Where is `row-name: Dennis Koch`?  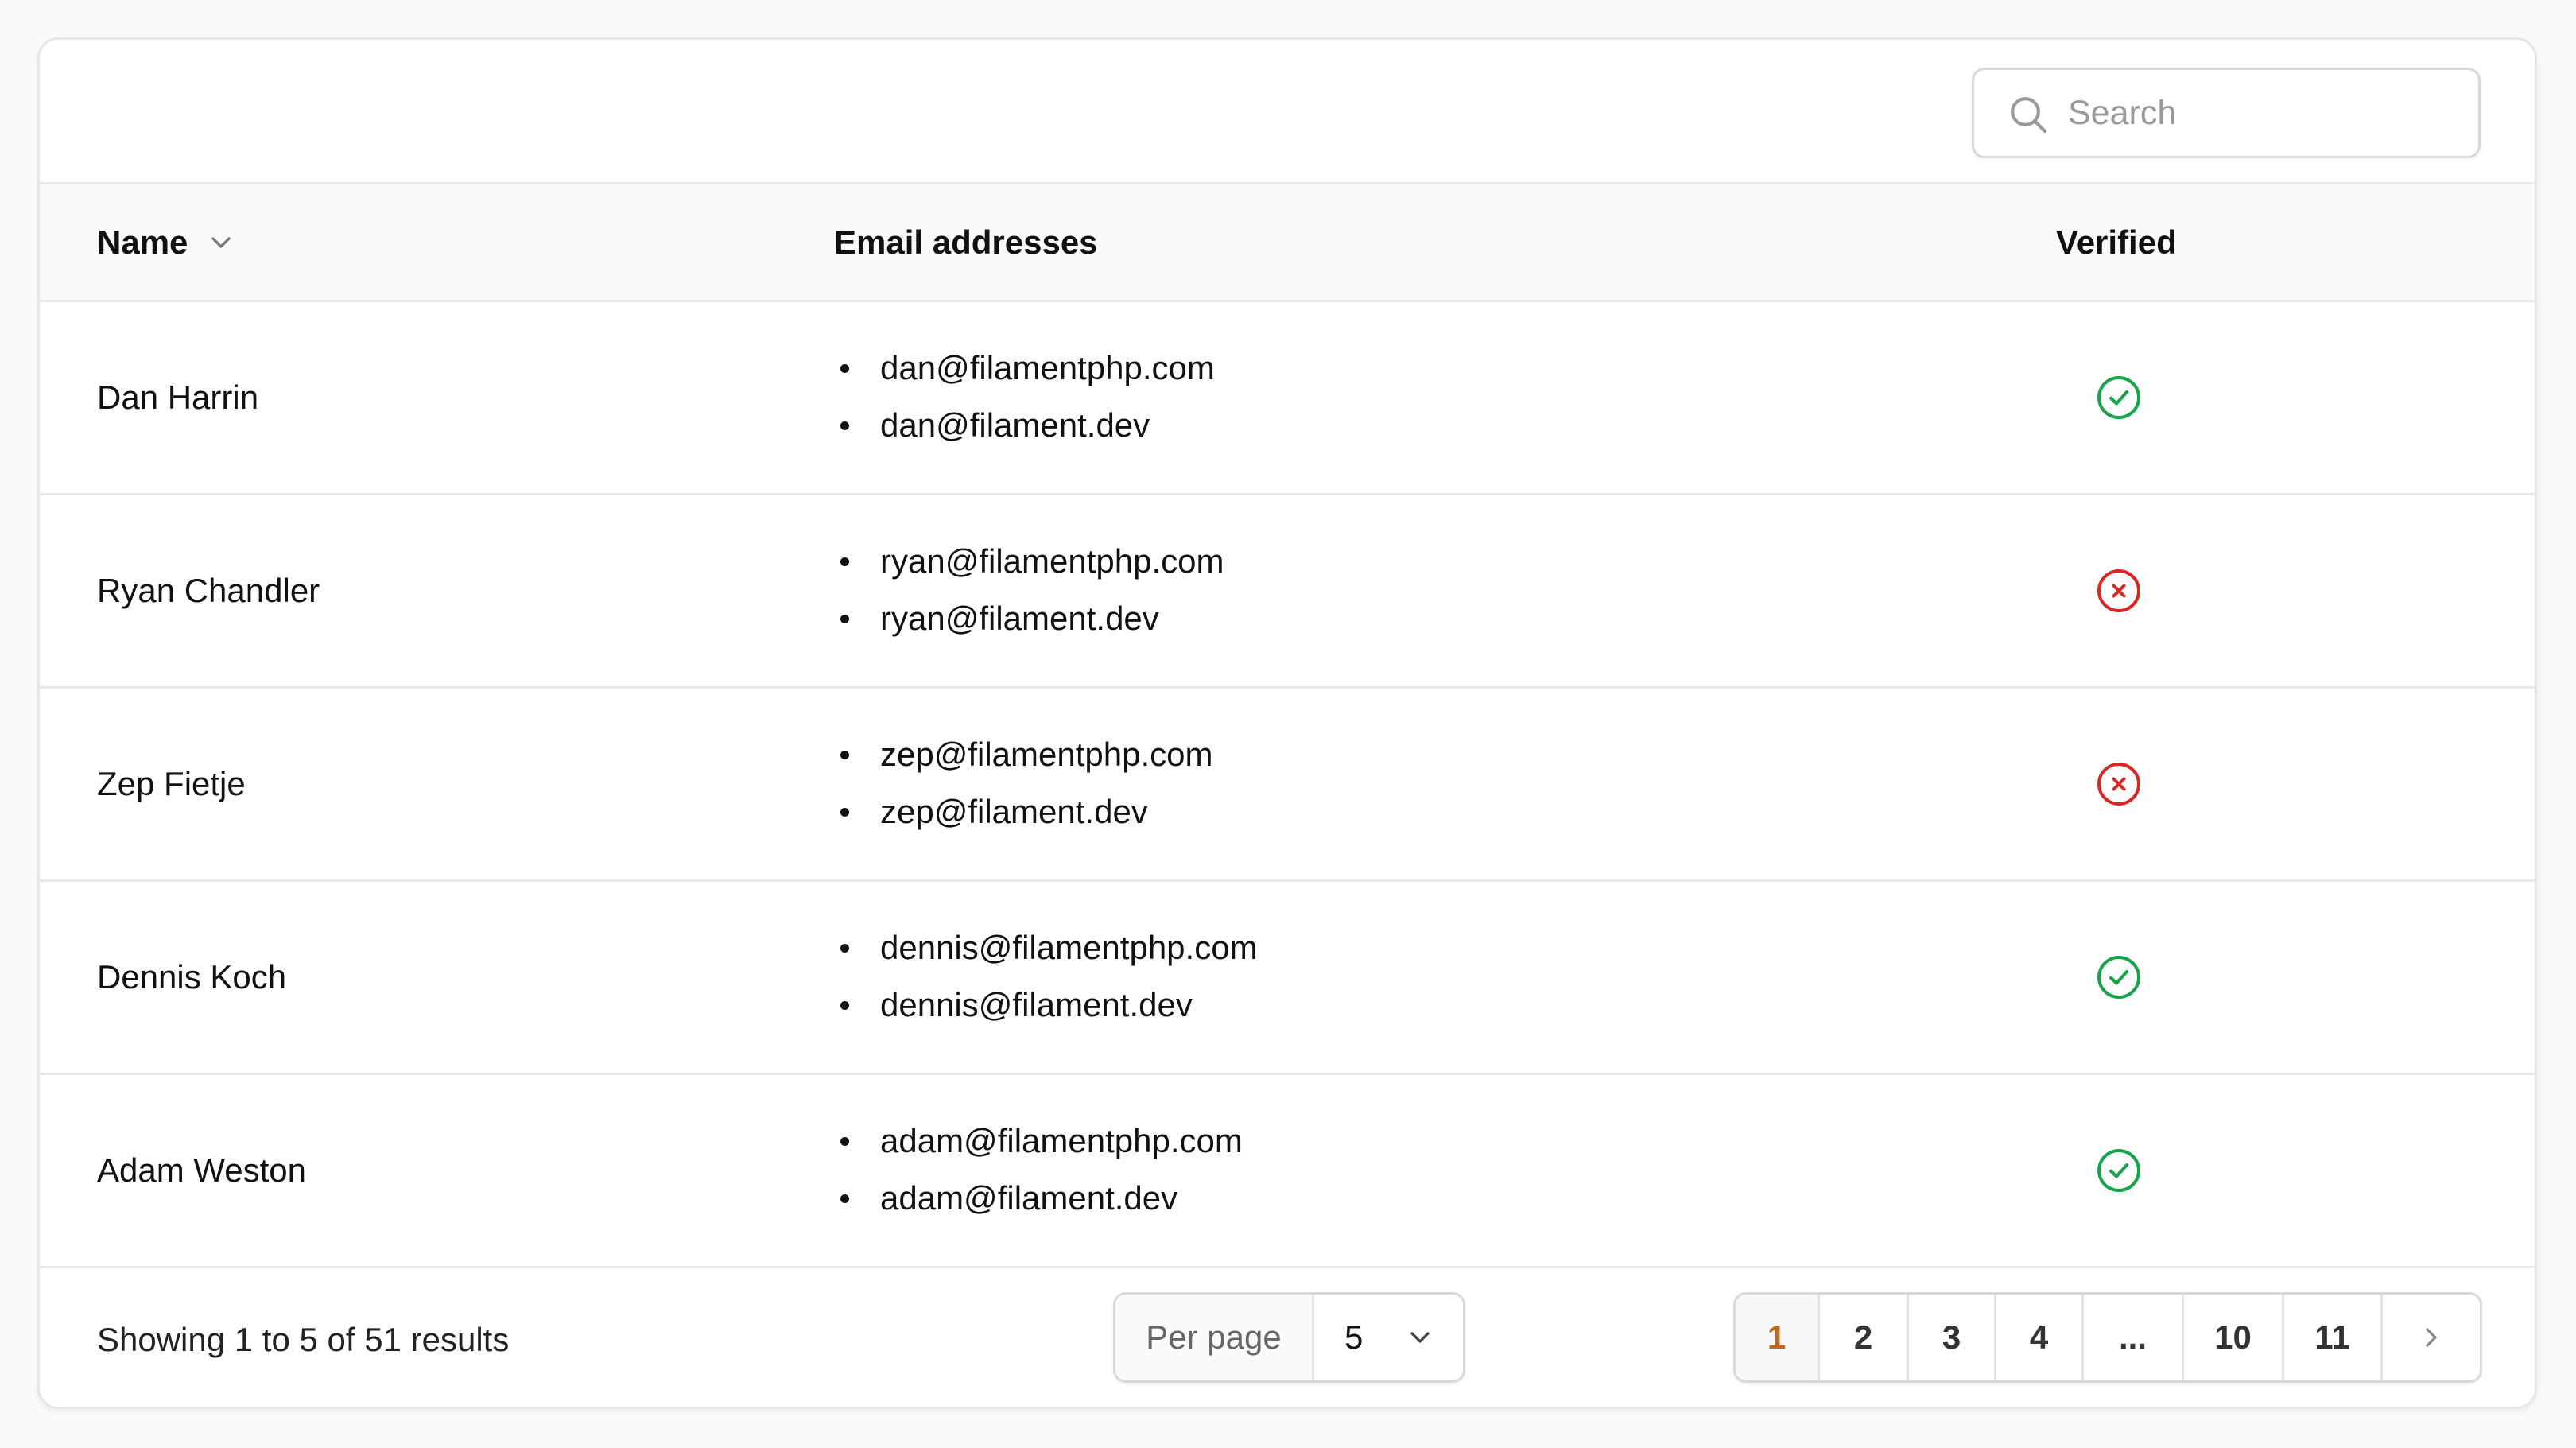 row-name: Dennis Koch is located at coordinates (192, 977).